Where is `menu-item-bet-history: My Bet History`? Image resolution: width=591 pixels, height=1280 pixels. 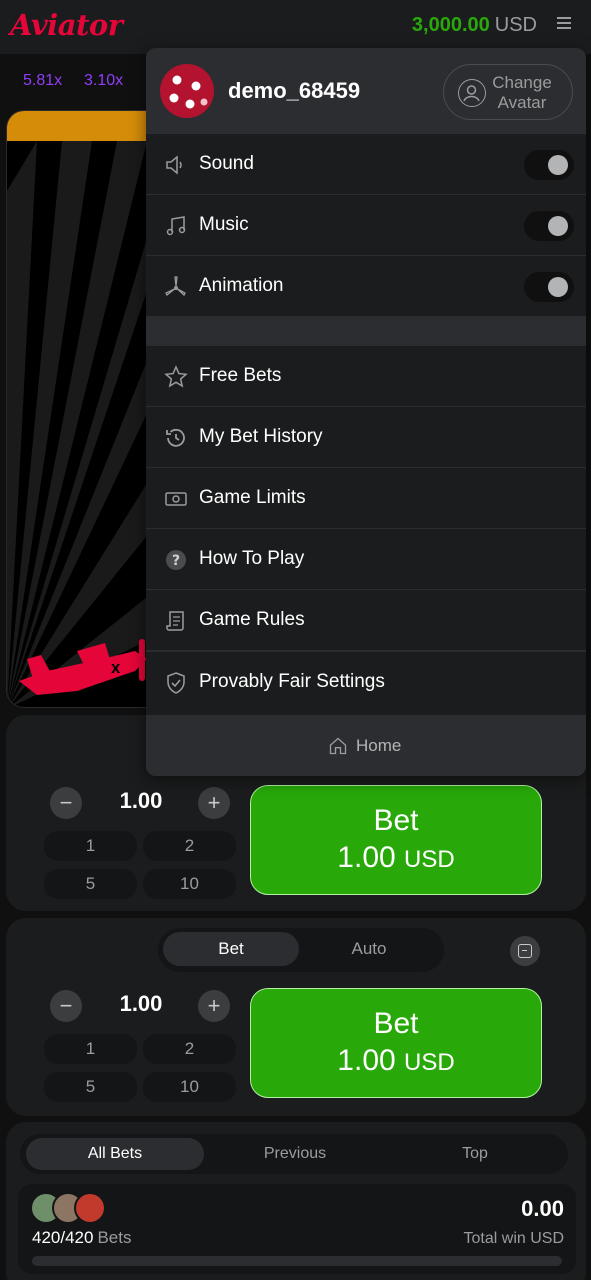 menu-item-bet-history: My Bet History is located at coordinates (366, 437).